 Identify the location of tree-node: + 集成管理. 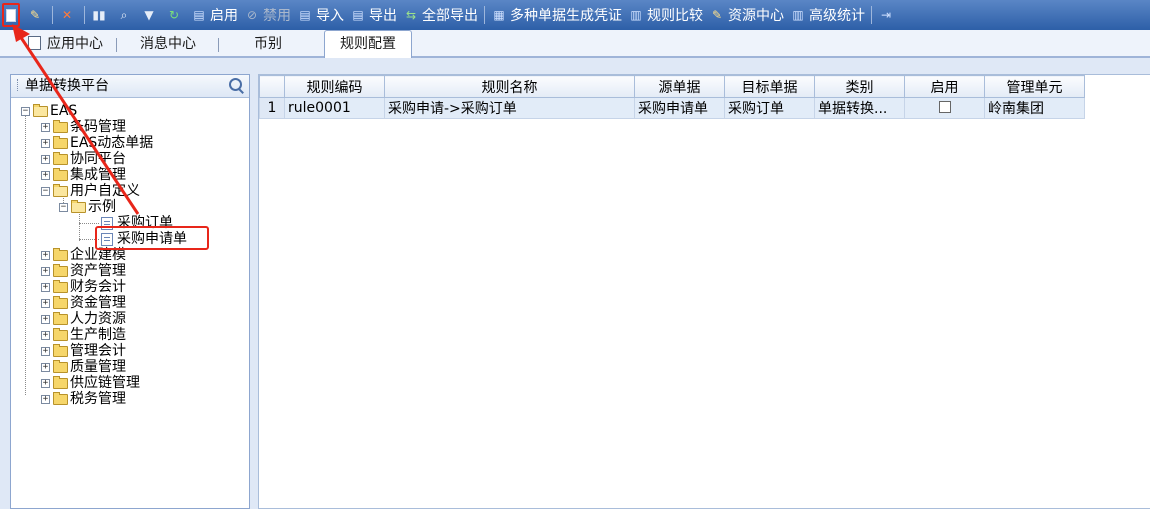
(83, 175).